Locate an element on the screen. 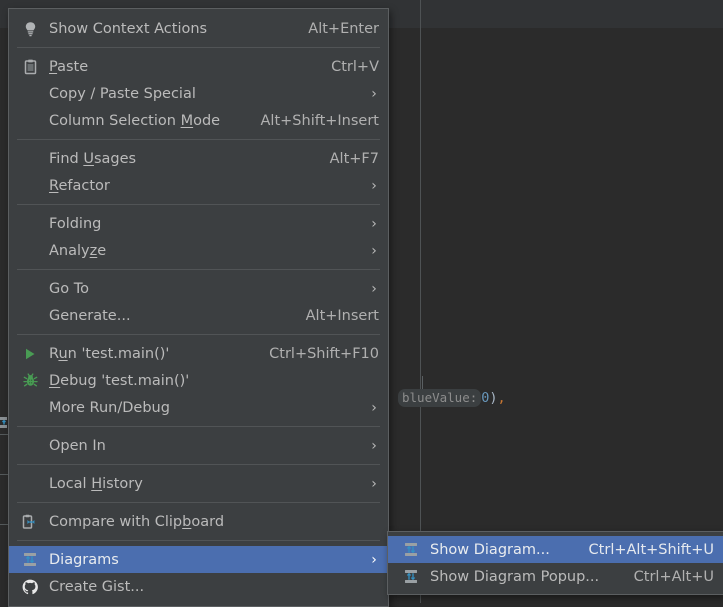  menu-item-label-after: aste is located at coordinates (73, 66).